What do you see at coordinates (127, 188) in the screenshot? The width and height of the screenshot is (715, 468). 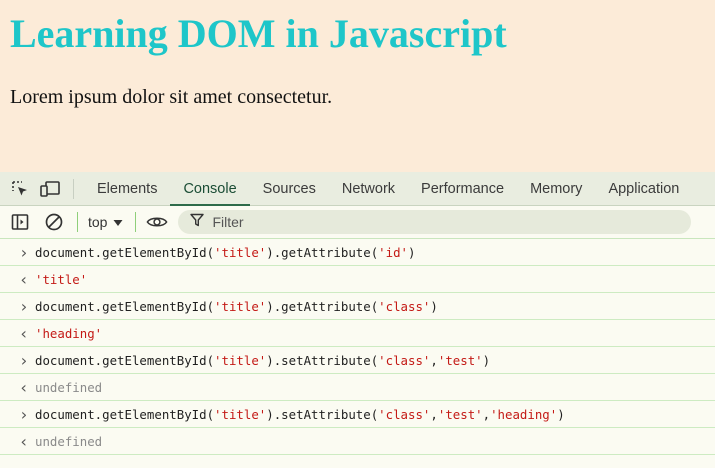 I see `tab-elements: Elements` at bounding box center [127, 188].